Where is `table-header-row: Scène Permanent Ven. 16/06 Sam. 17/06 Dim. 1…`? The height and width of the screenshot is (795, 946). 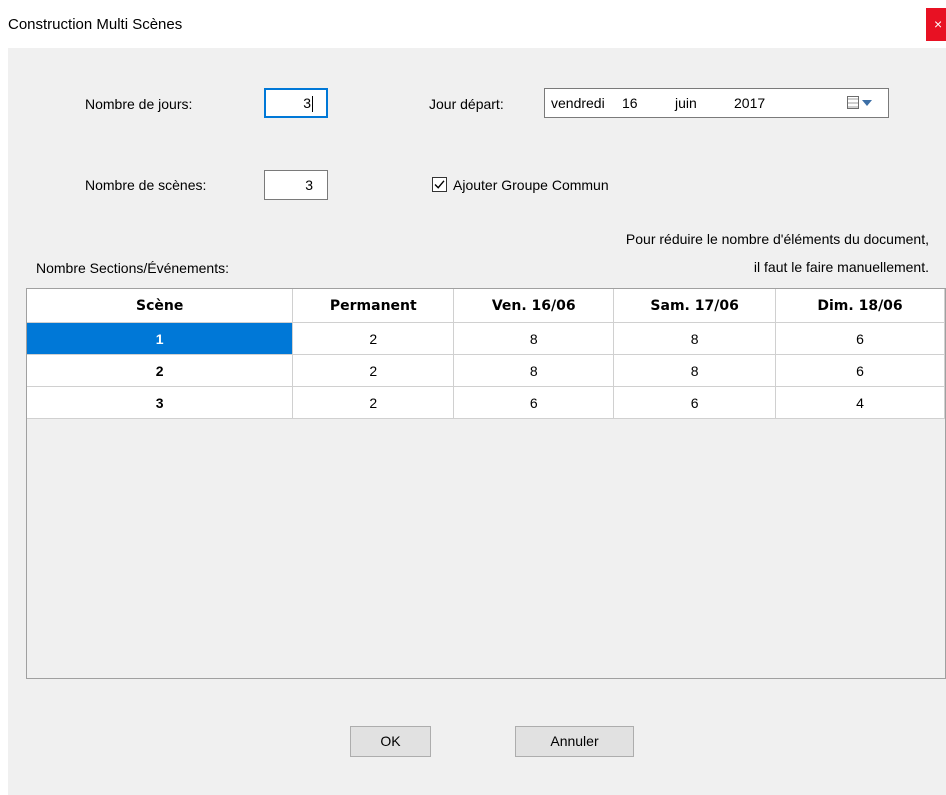
table-header-row: Scène Permanent Ven. 16/06 Sam. 17/06 Dim. 1… is located at coordinates (486, 306).